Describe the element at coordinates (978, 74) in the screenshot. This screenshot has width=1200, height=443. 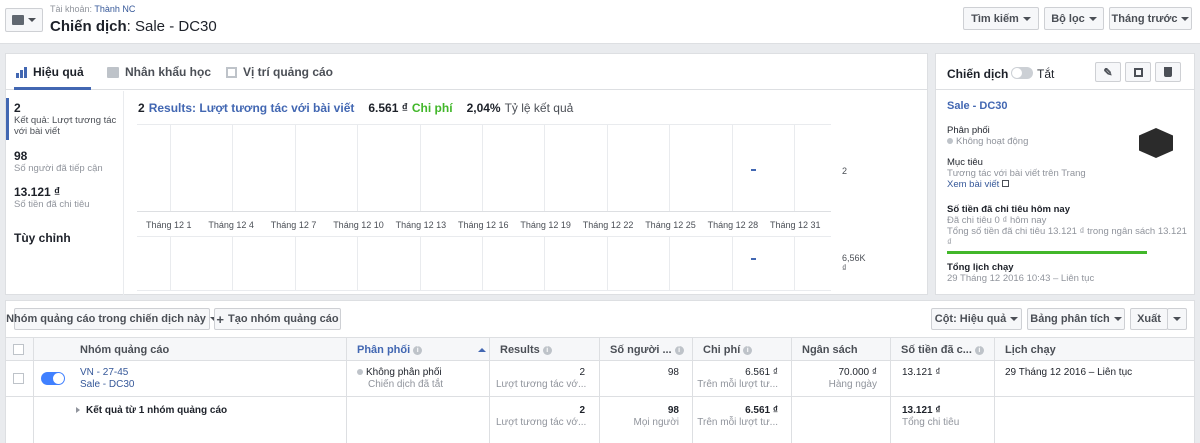
I see `side-header-label: Chiến dịch` at that location.